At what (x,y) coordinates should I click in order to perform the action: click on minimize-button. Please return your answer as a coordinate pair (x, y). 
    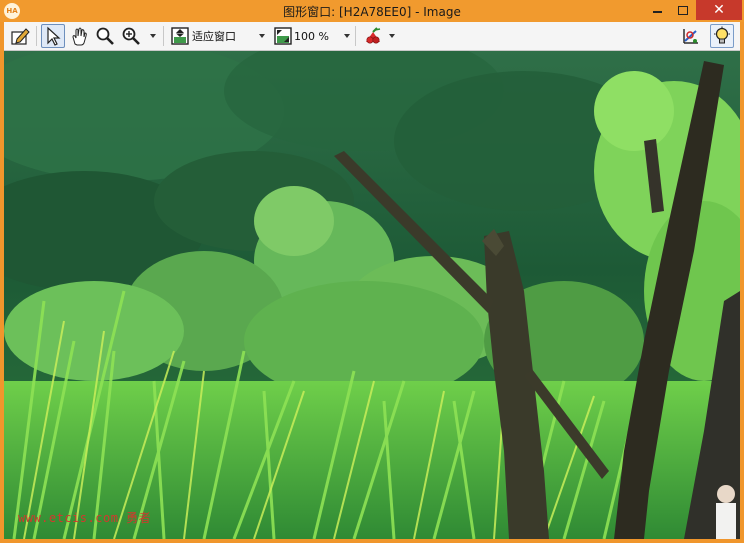
    Looking at the image, I should click on (657, 10).